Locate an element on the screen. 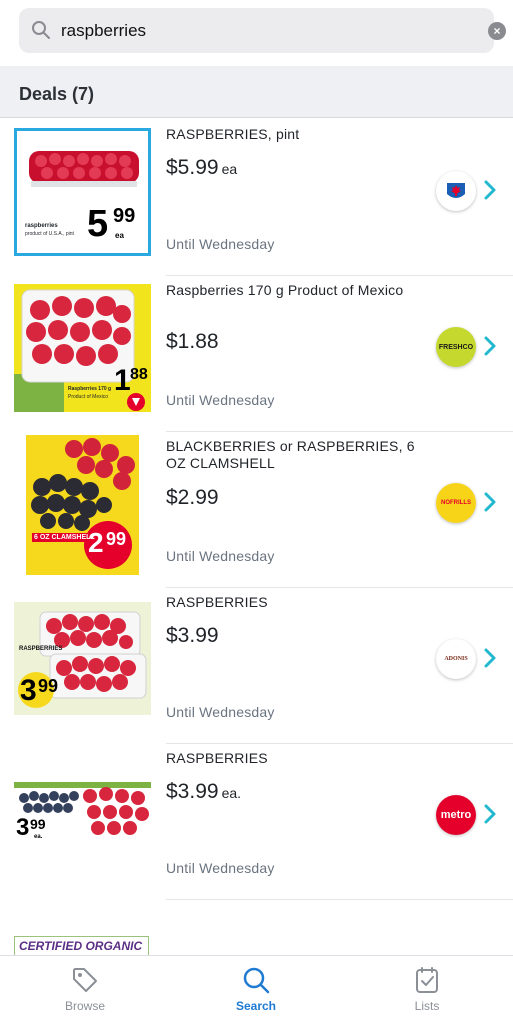 This screenshot has width=513, height=1025. deal-unit: ea. is located at coordinates (231, 793).